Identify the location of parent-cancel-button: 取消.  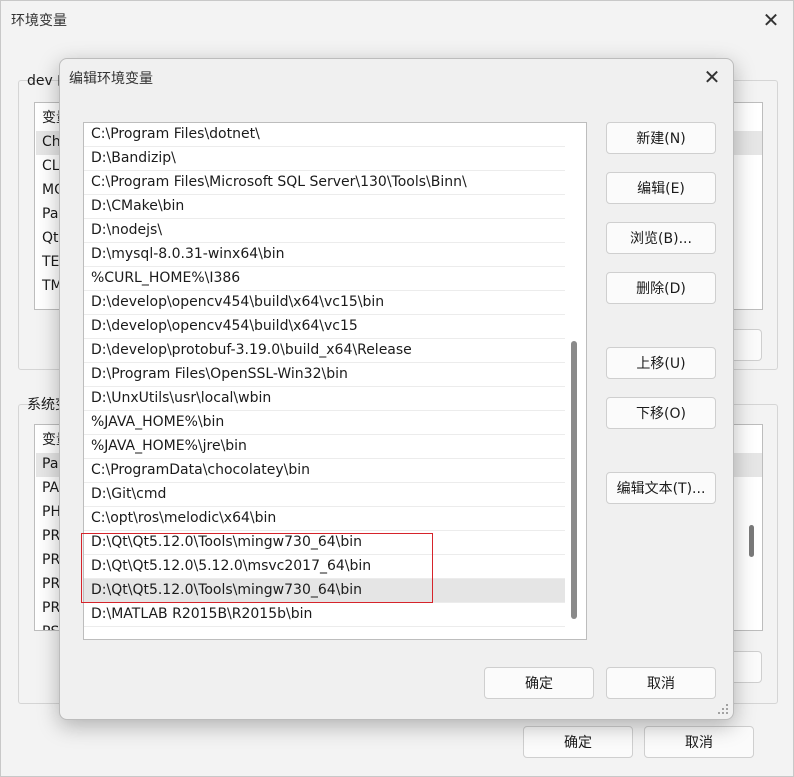
(699, 742).